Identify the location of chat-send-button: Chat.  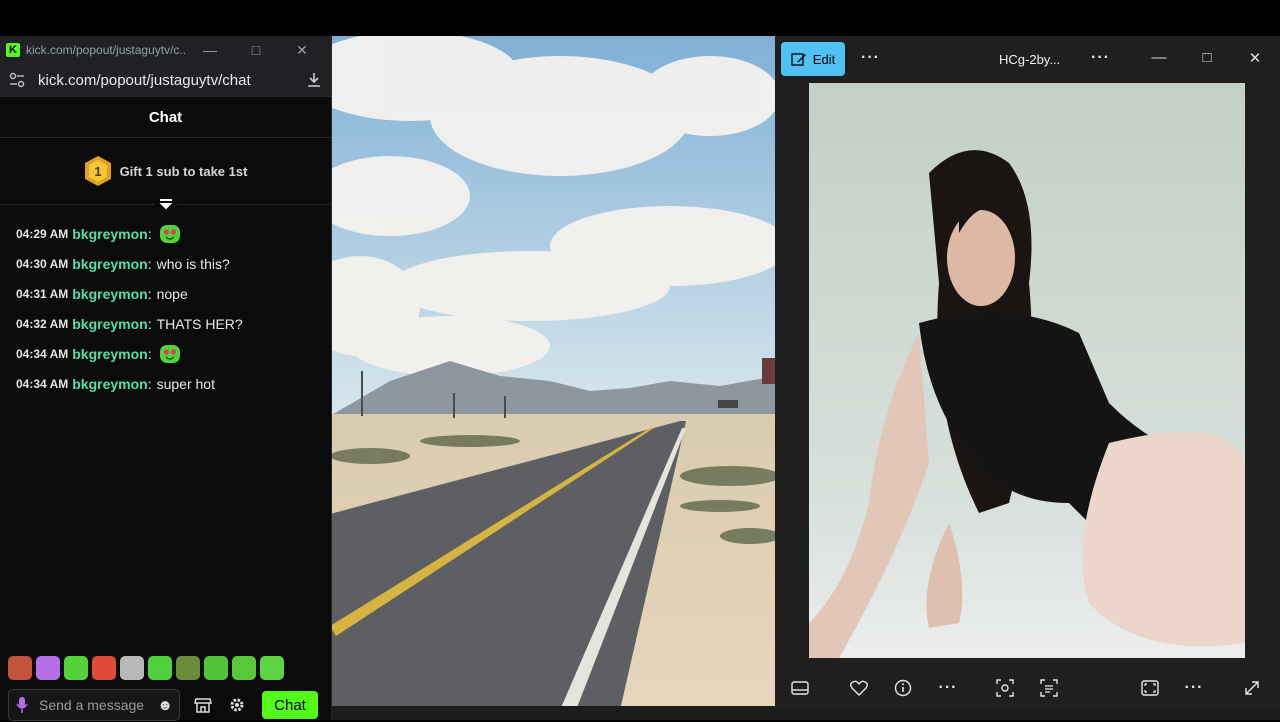
(290, 705).